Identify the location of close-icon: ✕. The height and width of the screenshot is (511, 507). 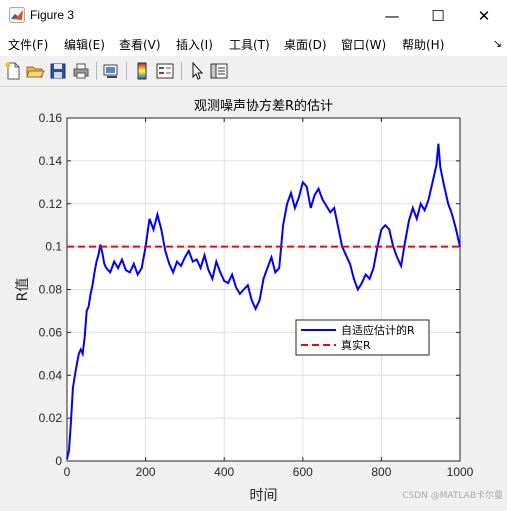
(484, 16).